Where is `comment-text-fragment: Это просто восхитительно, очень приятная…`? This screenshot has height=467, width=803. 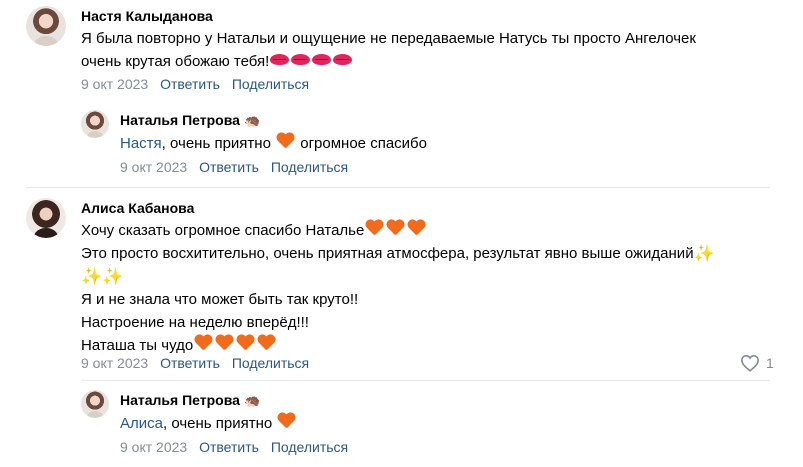 comment-text-fragment: Это просто восхитительно, очень приятная… is located at coordinates (387, 253).